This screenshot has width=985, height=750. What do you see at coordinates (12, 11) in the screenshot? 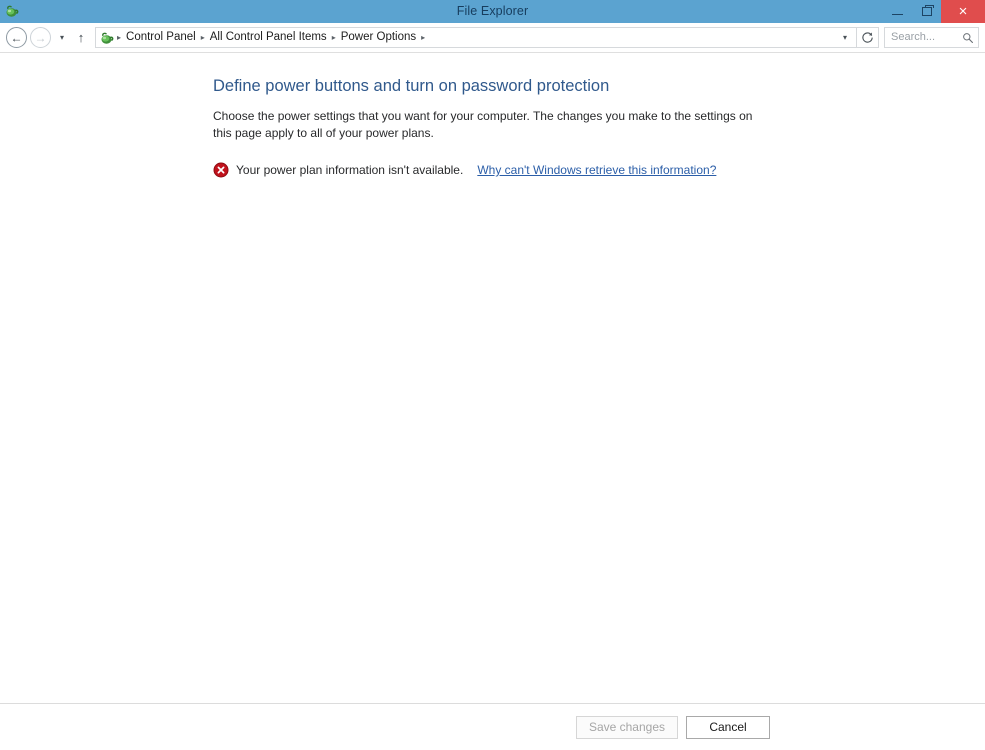
I see `control-panel-icon` at bounding box center [12, 11].